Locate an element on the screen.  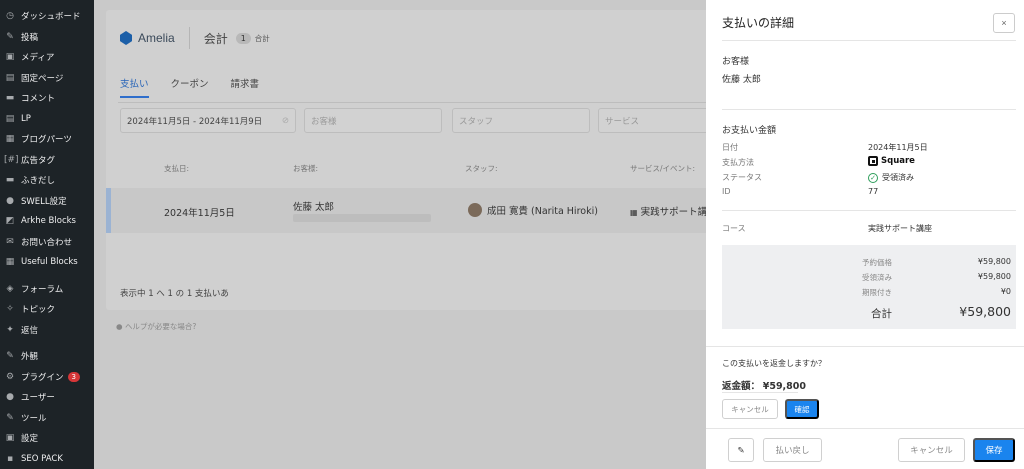
header-divider is located at coordinates (189, 38).